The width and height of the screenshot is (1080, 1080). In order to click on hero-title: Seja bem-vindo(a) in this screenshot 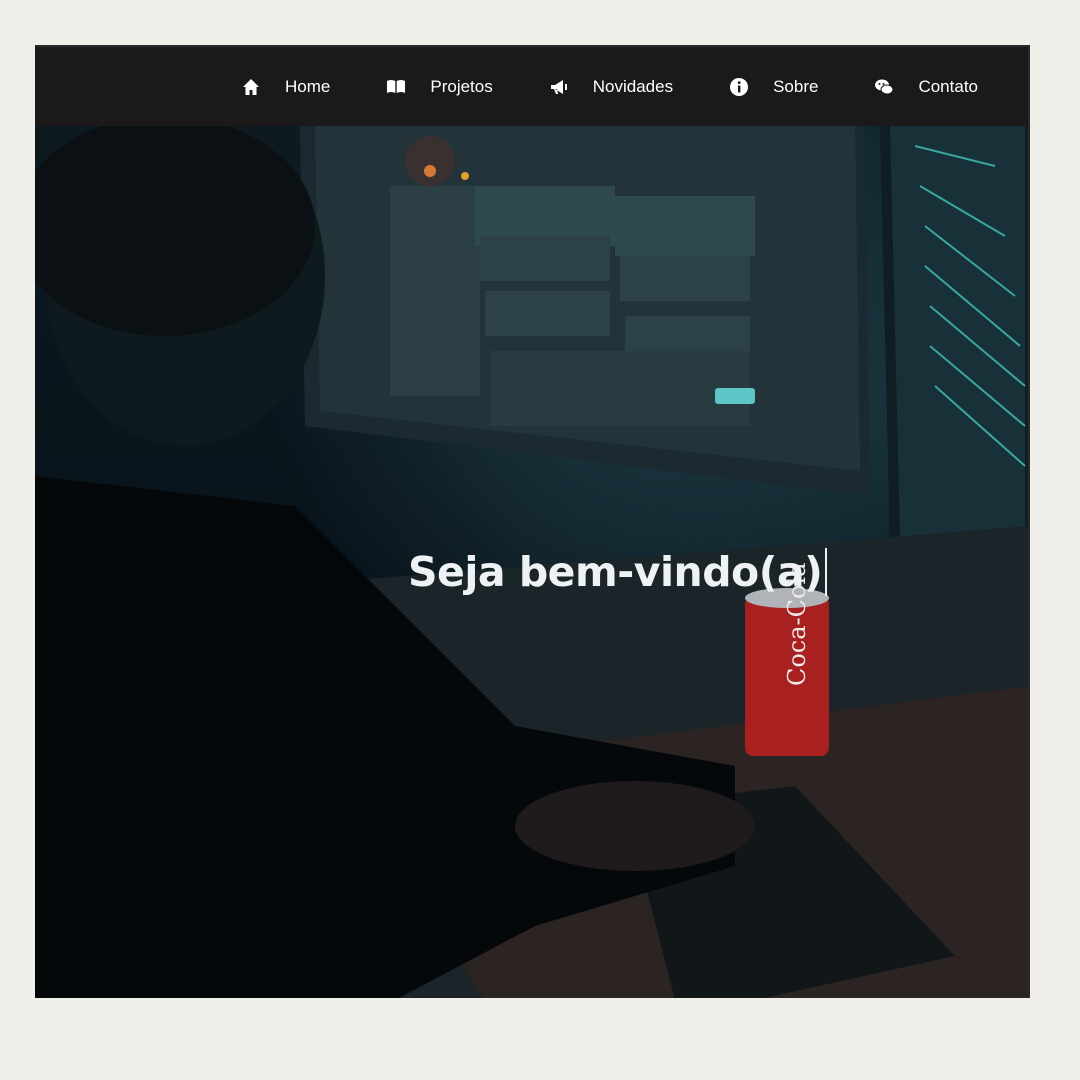, I will do `click(618, 572)`.